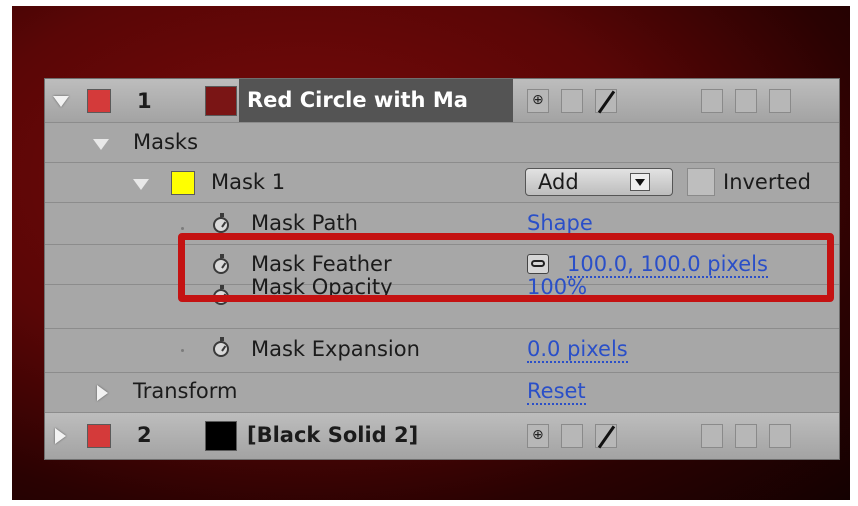 This screenshot has width=858, height=506. What do you see at coordinates (221, 436) in the screenshot?
I see `layer-2-solid-swatch` at bounding box center [221, 436].